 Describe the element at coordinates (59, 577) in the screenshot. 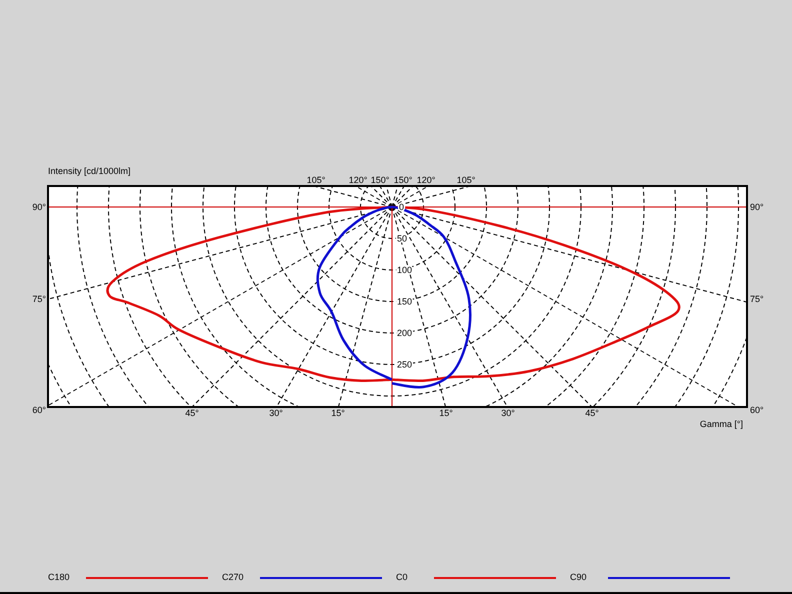

I see `legend-label: C180` at that location.